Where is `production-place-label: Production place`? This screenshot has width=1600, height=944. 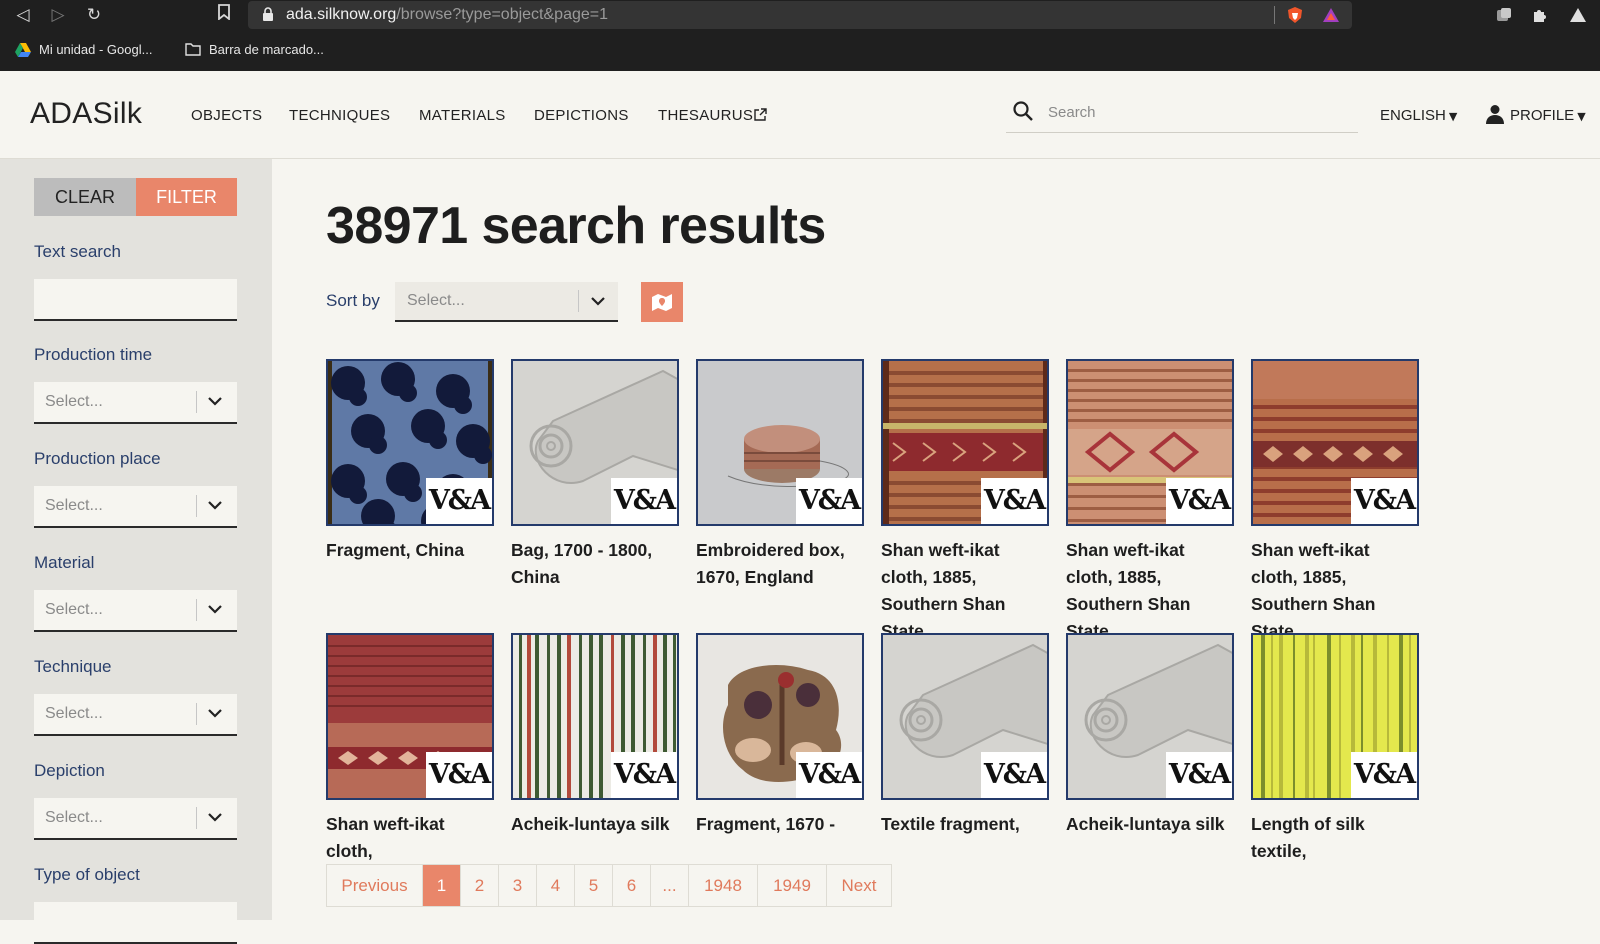 production-place-label: Production place is located at coordinates (97, 458).